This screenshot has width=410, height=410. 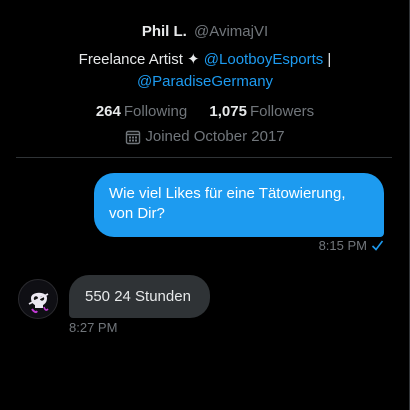 I want to click on bio-mention-paradise: @ParadiseGermany, so click(x=205, y=81).